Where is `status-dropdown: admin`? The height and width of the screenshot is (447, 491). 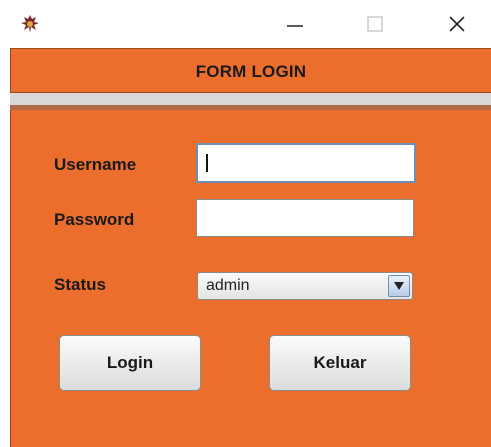 status-dropdown: admin is located at coordinates (305, 286).